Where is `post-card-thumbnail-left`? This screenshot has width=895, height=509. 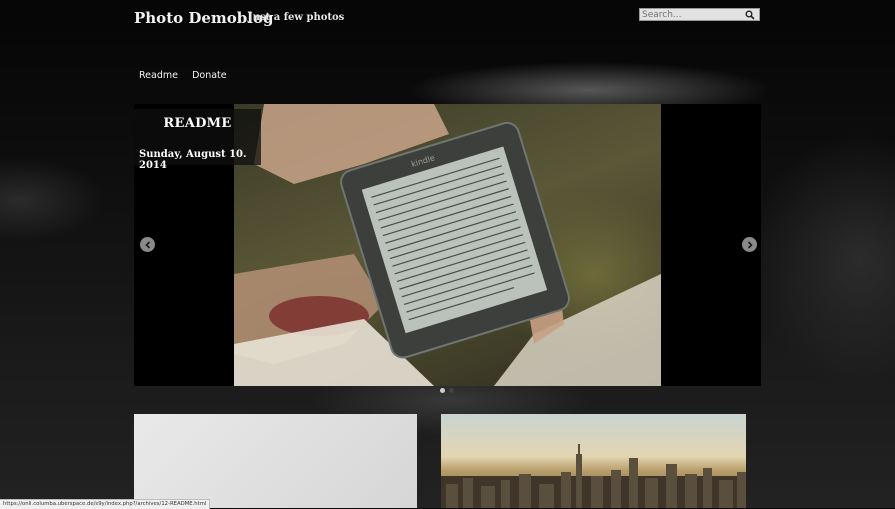 post-card-thumbnail-left is located at coordinates (275, 461).